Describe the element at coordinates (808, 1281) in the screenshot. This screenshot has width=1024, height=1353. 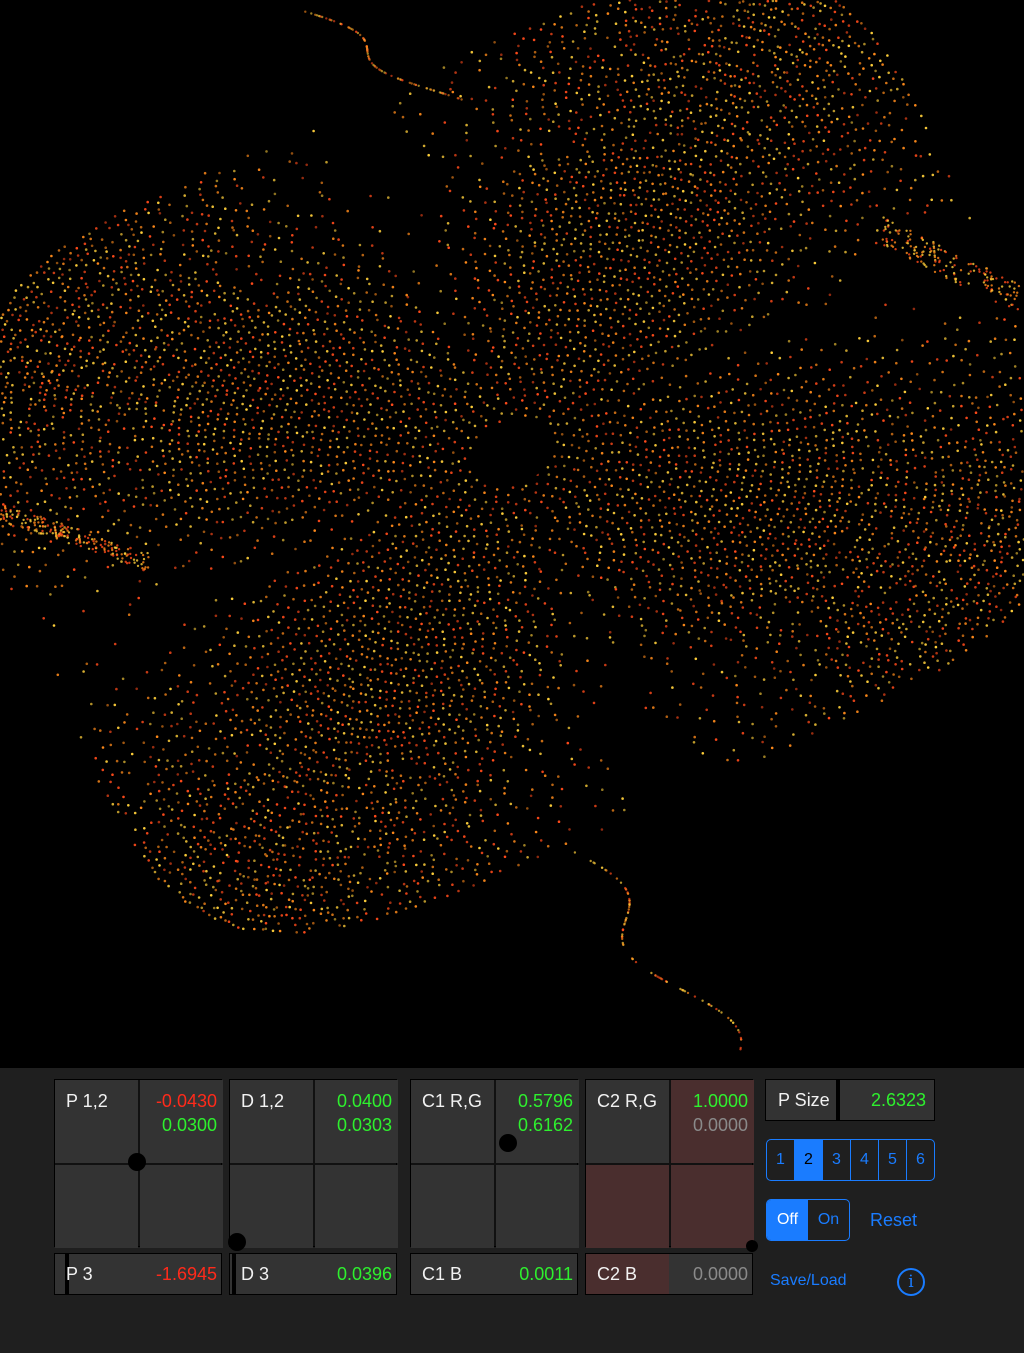
I see `save-load-button: Save/Load` at that location.